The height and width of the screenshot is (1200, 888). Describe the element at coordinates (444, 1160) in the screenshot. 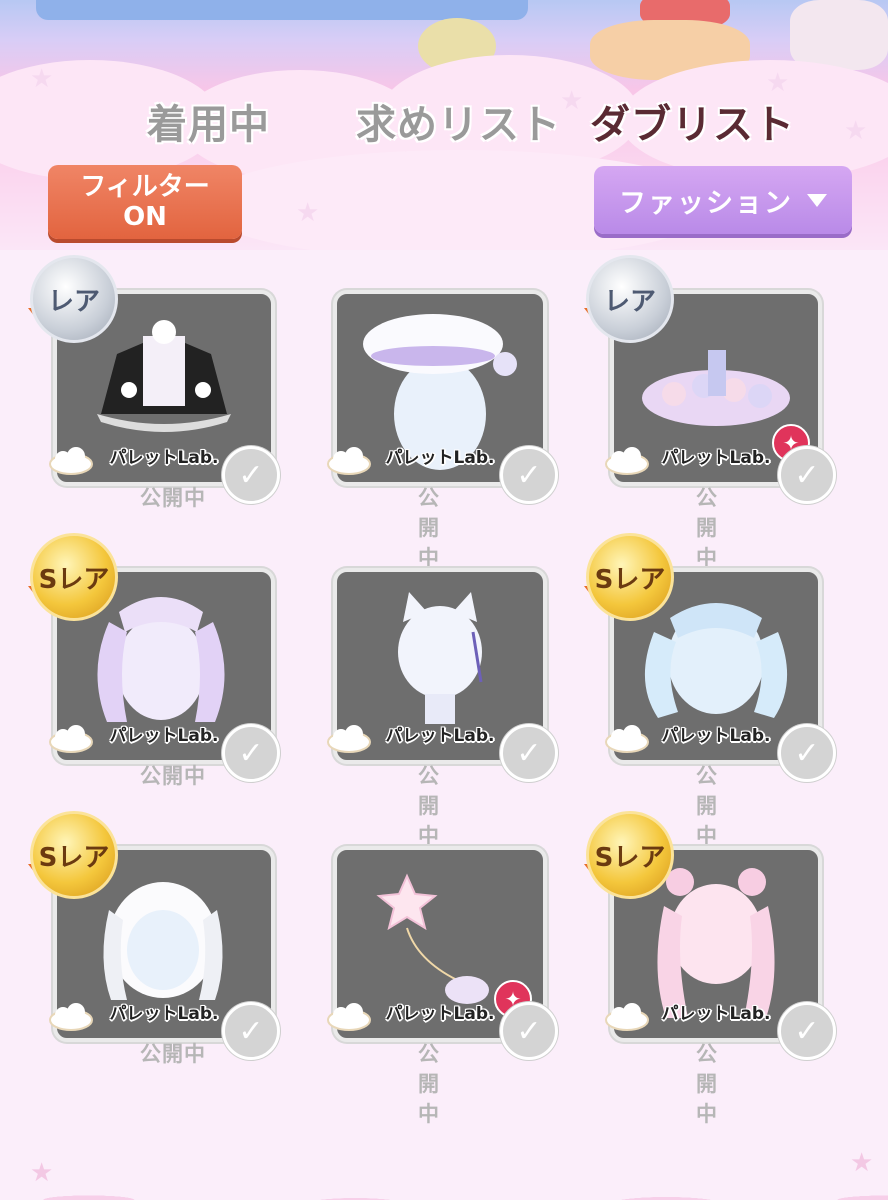

I see `footer-cloud-decoration` at that location.